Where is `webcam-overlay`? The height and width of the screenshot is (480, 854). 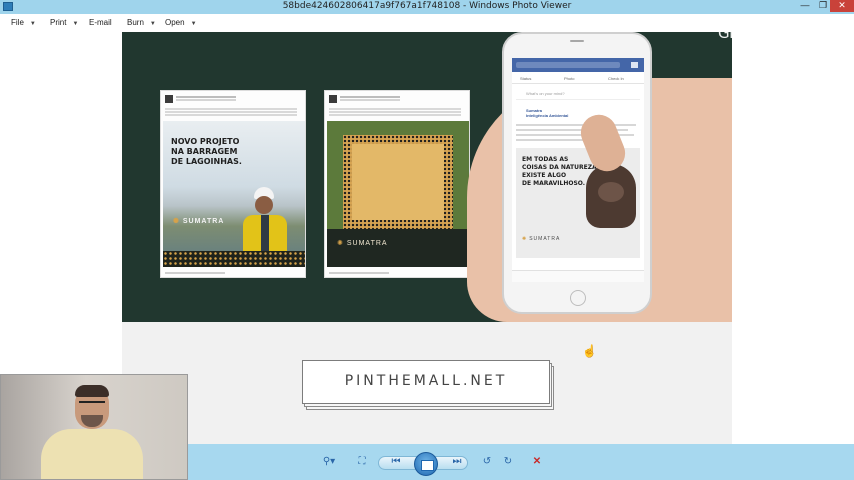
webcam-overlay is located at coordinates (94, 427).